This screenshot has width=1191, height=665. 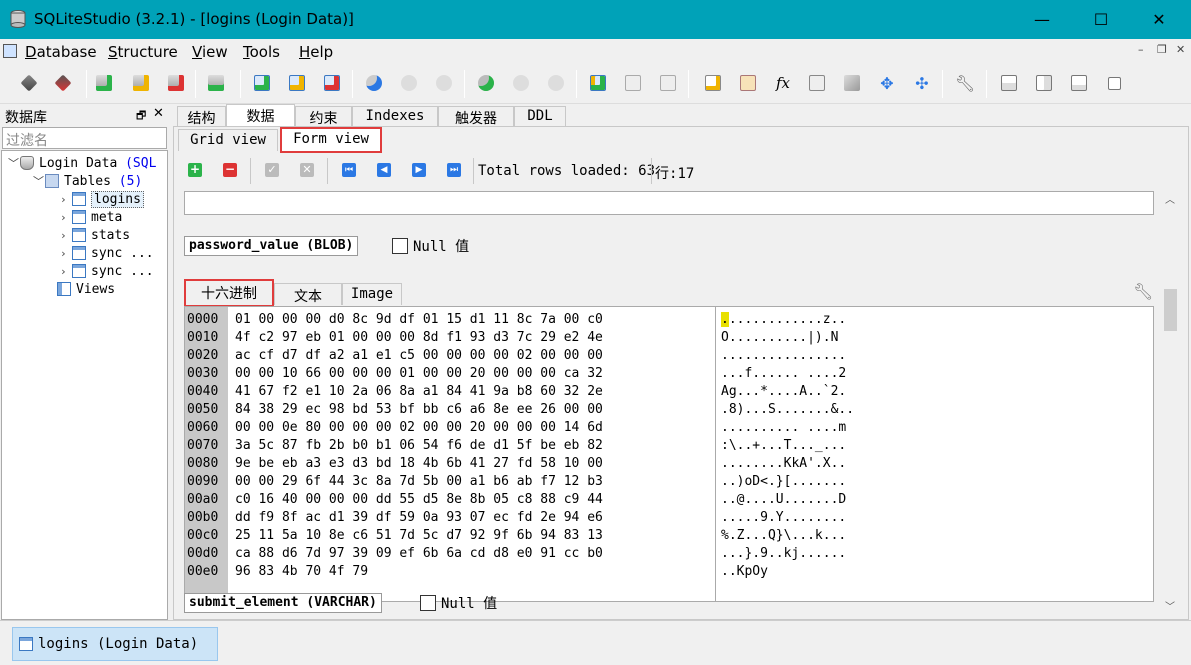 I want to click on tab-ddl: DDL, so click(x=540, y=116).